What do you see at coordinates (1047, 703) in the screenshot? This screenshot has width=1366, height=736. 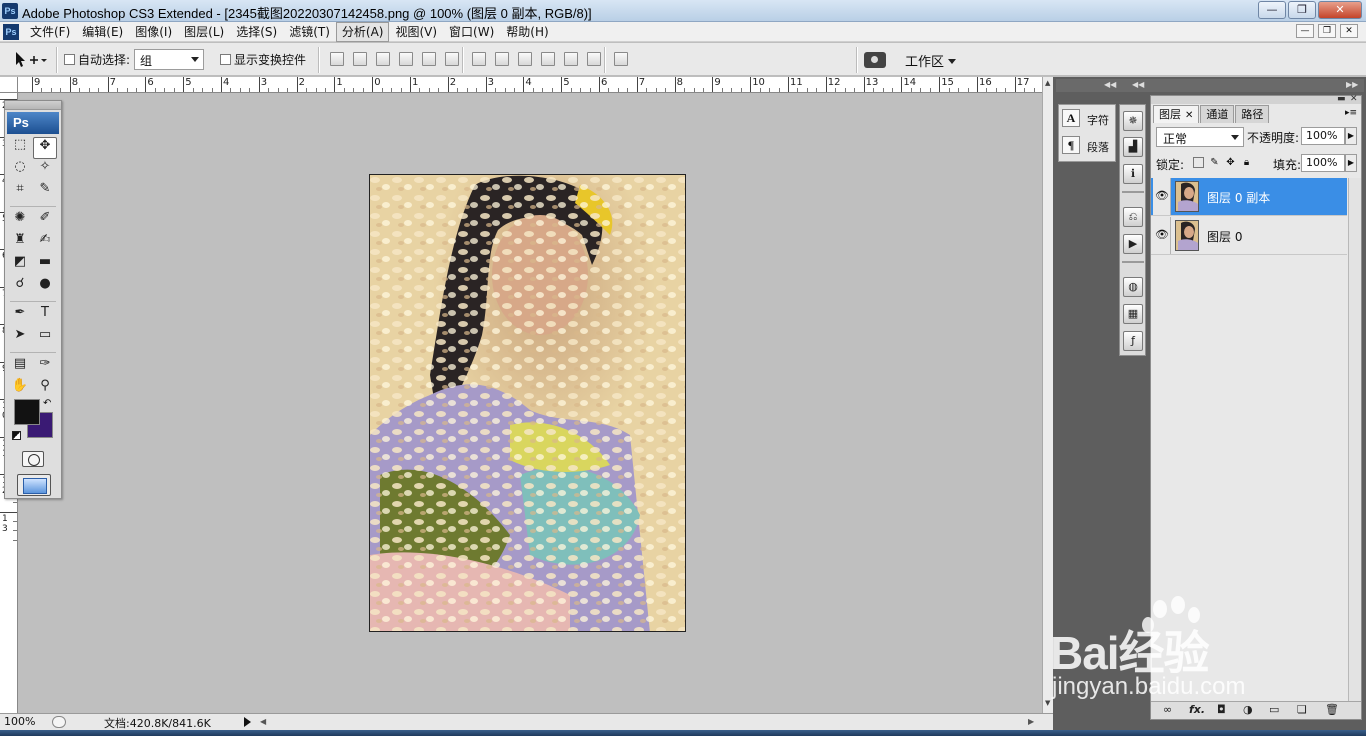 I see `scroll-down-icon: ▼` at bounding box center [1047, 703].